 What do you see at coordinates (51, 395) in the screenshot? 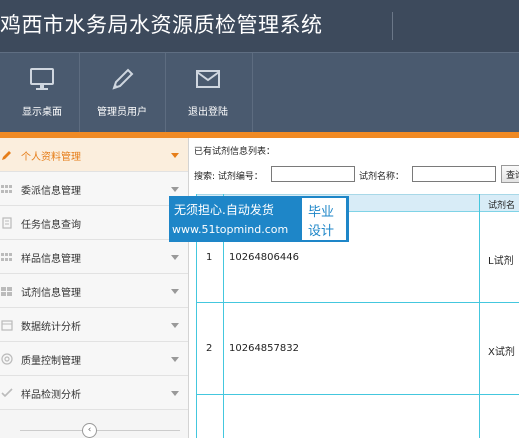
I see `sidebar-item-label: 样品检测分析` at bounding box center [51, 395].